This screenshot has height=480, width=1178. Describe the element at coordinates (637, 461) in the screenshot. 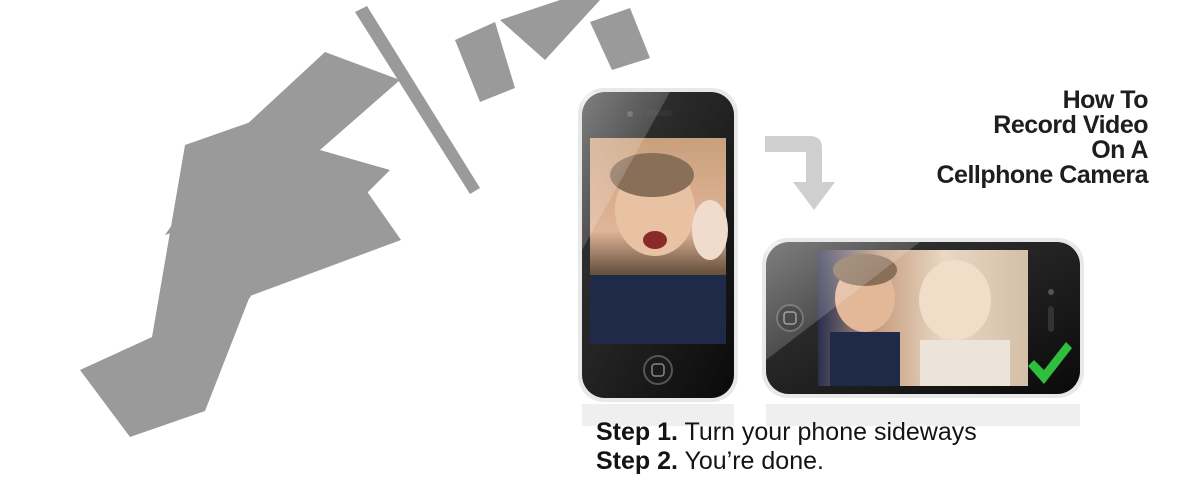

I see `step-2-label: Step 2.` at that location.